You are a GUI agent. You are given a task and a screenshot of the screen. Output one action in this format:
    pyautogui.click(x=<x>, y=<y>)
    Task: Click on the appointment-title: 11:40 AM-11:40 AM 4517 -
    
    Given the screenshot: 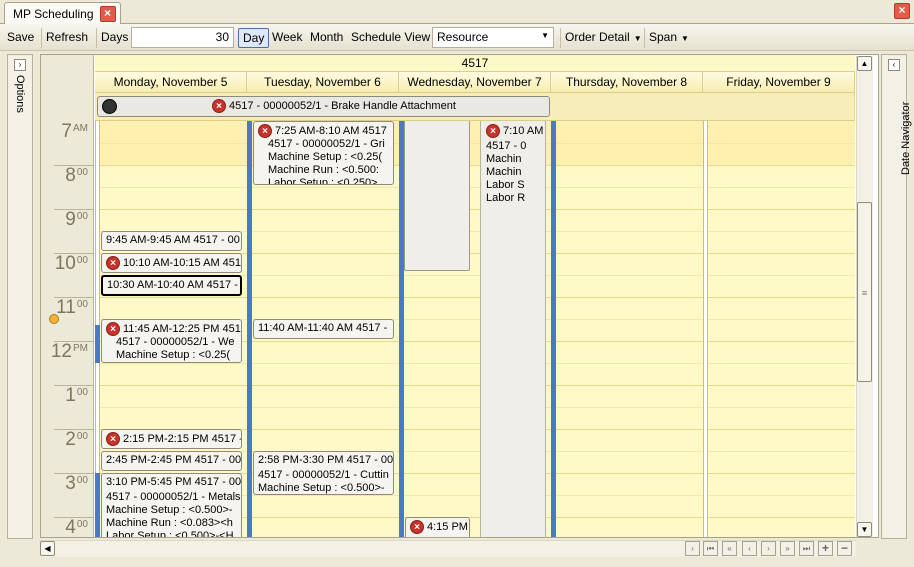 What is the action you would take?
    pyautogui.click(x=323, y=328)
    